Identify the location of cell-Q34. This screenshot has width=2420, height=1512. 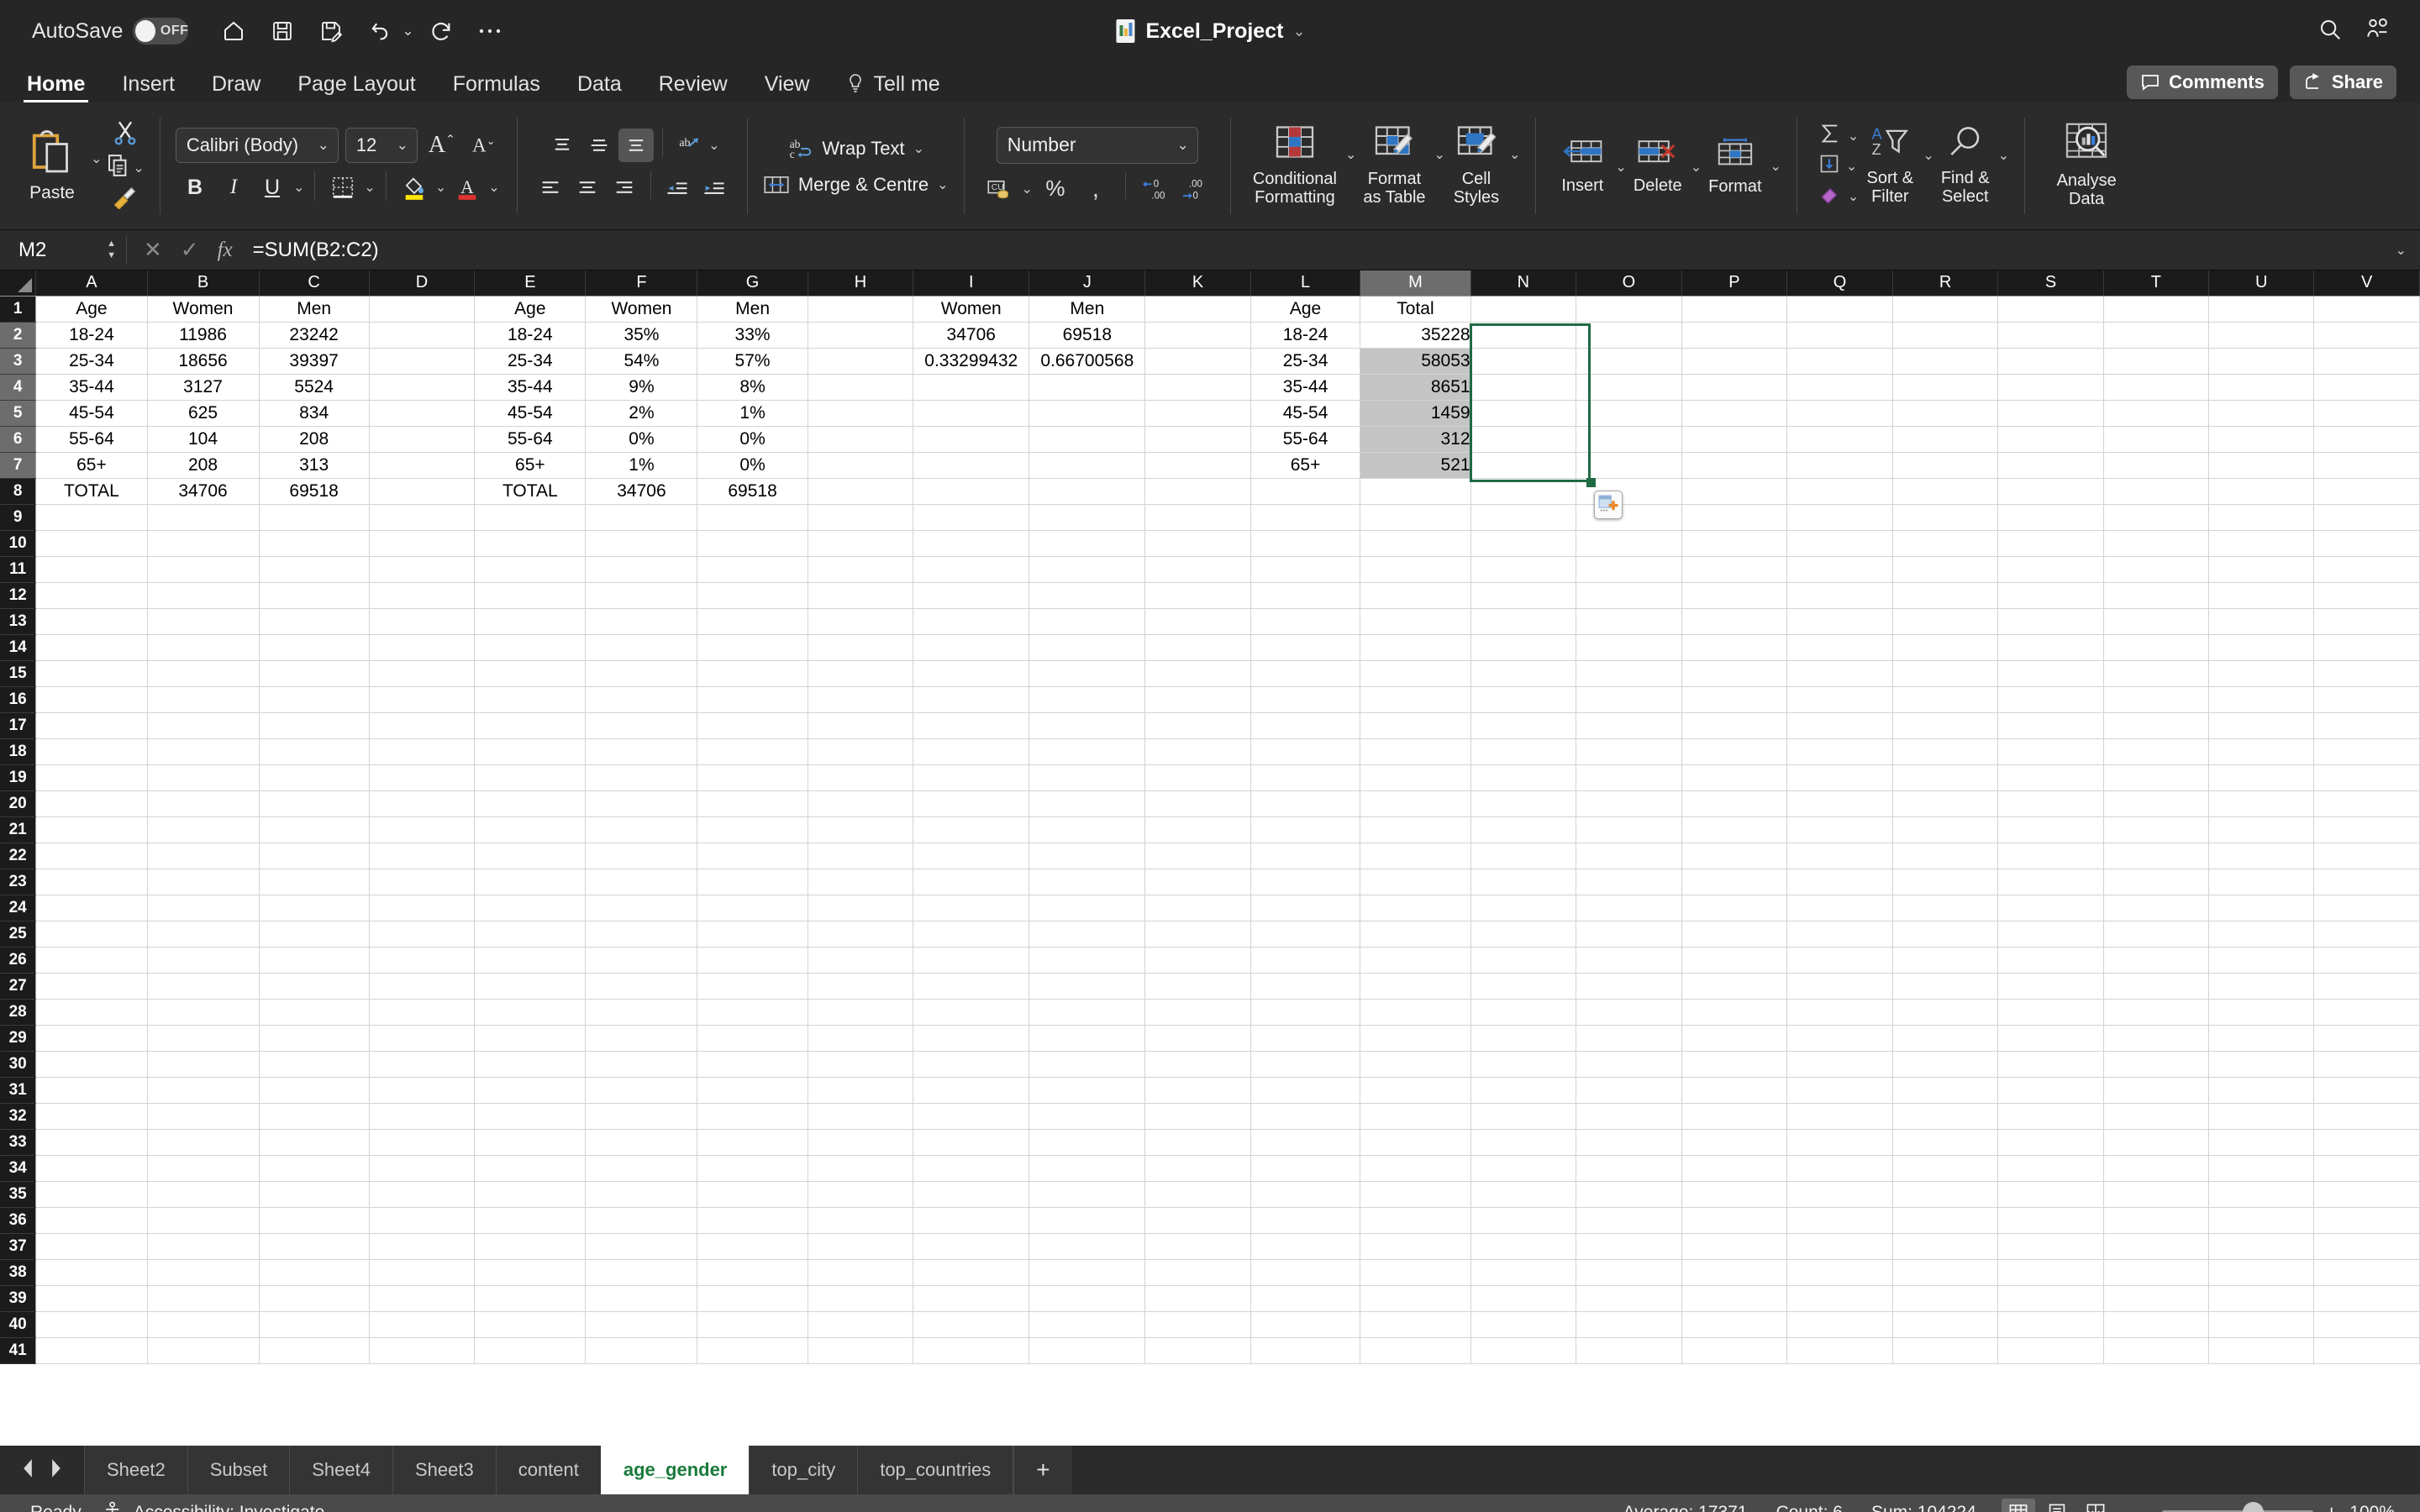
(1840, 1168).